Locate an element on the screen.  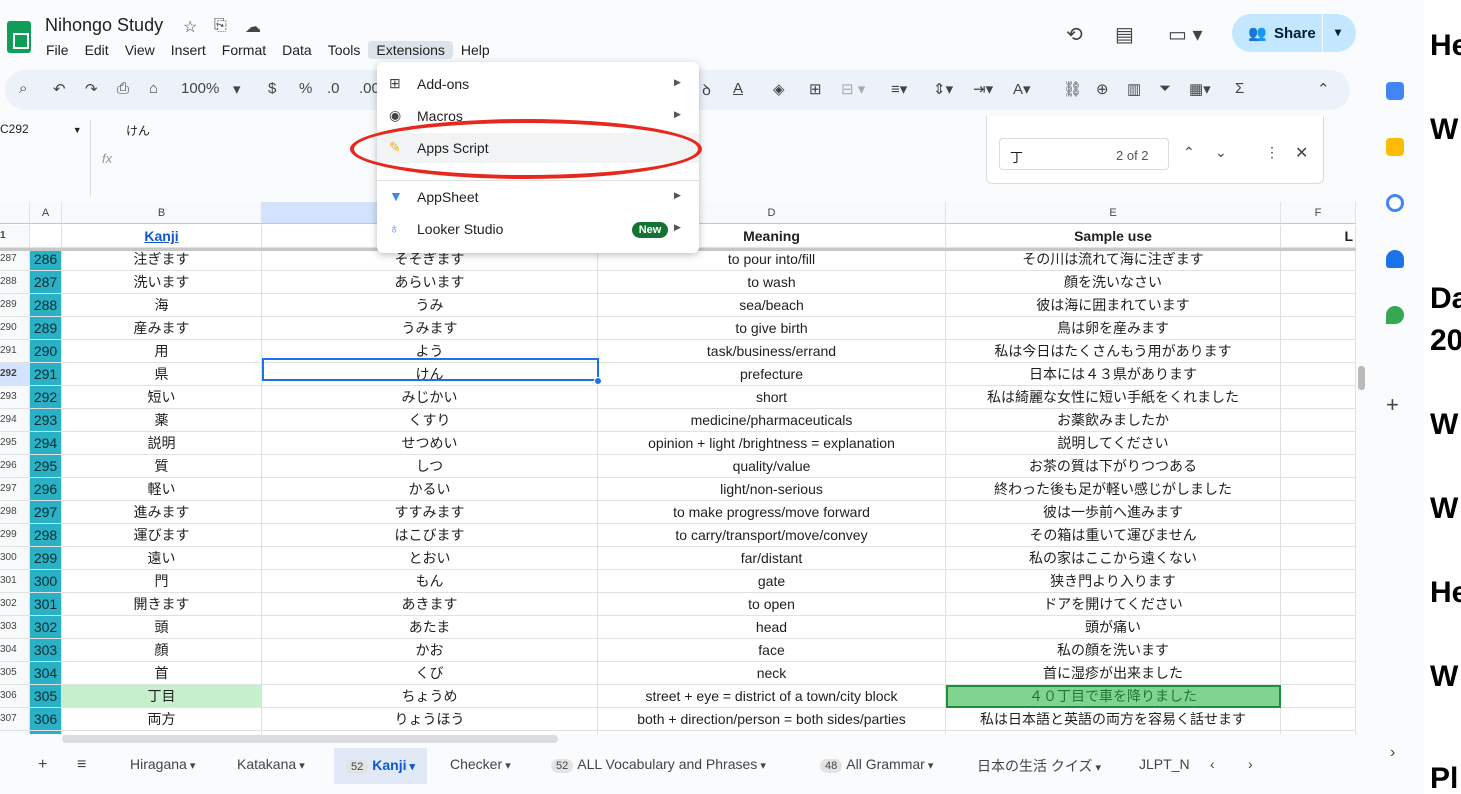
horizontal-align-icon: ≡▾ is located at coordinates (899, 89).